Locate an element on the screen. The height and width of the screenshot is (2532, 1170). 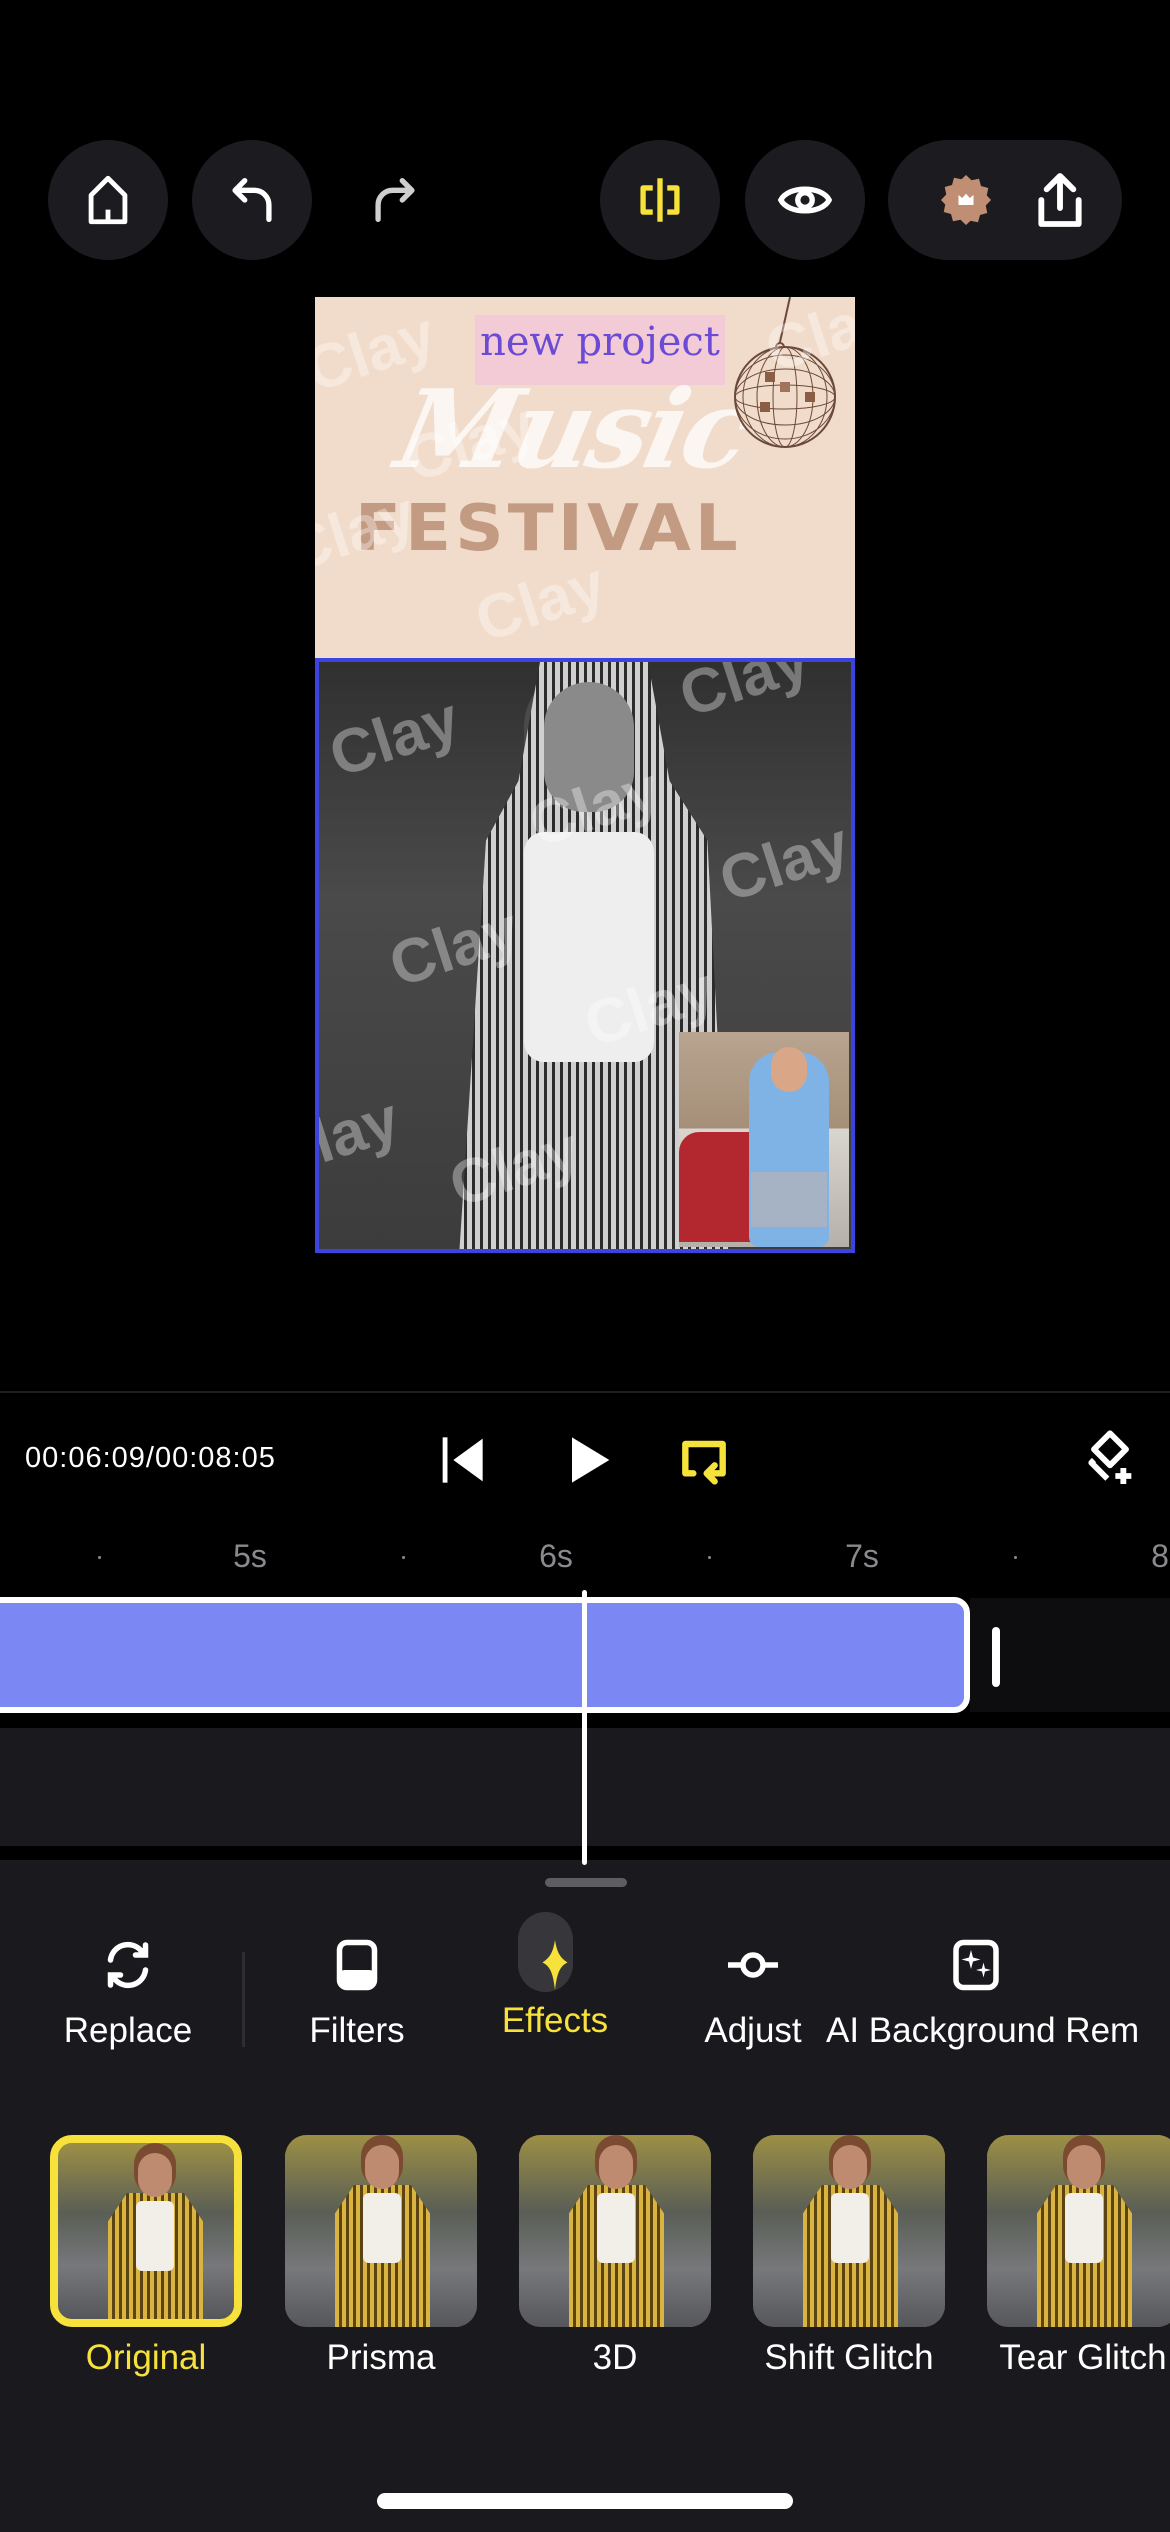
add-layer-button is located at coordinates (1110, 1460).